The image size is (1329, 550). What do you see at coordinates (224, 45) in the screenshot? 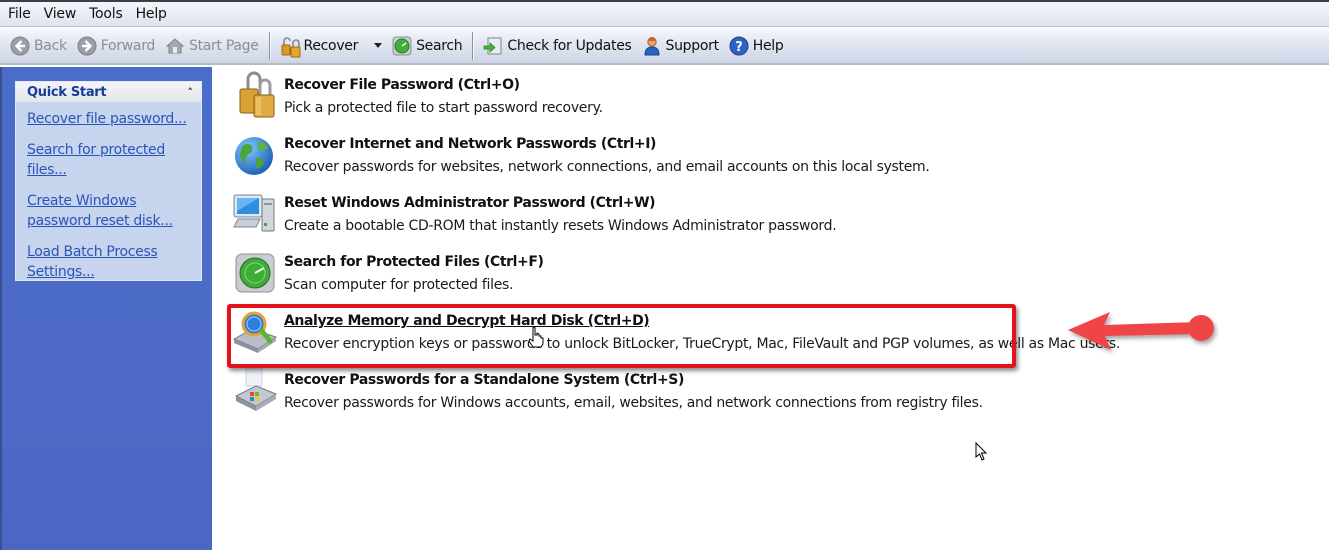
I see `start-page-label: Start Page` at bounding box center [224, 45].